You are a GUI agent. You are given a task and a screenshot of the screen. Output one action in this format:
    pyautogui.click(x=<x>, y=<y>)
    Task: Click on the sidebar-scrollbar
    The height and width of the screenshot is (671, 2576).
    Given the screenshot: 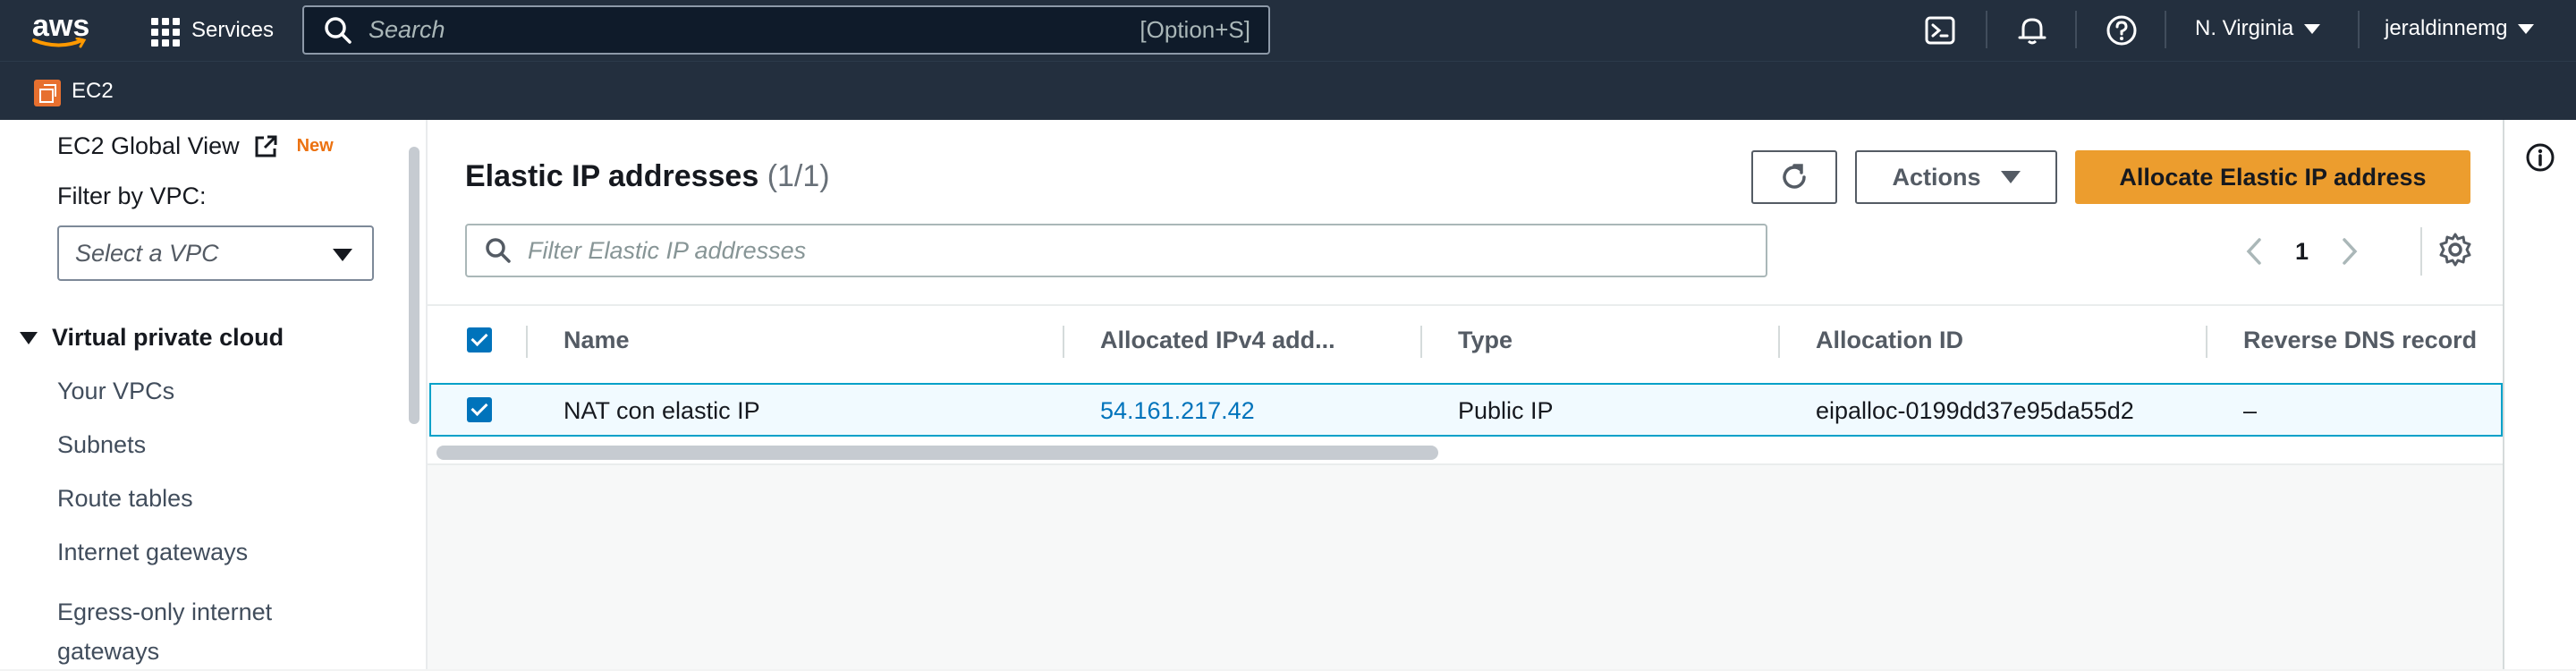 What is the action you would take?
    pyautogui.click(x=414, y=348)
    